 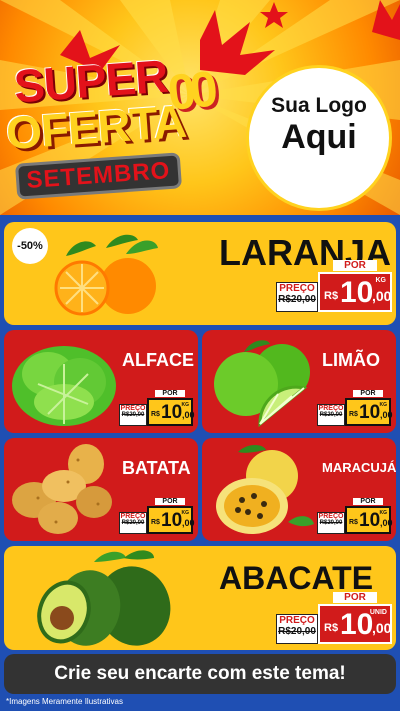 What do you see at coordinates (104, 598) in the screenshot?
I see `avocado-image` at bounding box center [104, 598].